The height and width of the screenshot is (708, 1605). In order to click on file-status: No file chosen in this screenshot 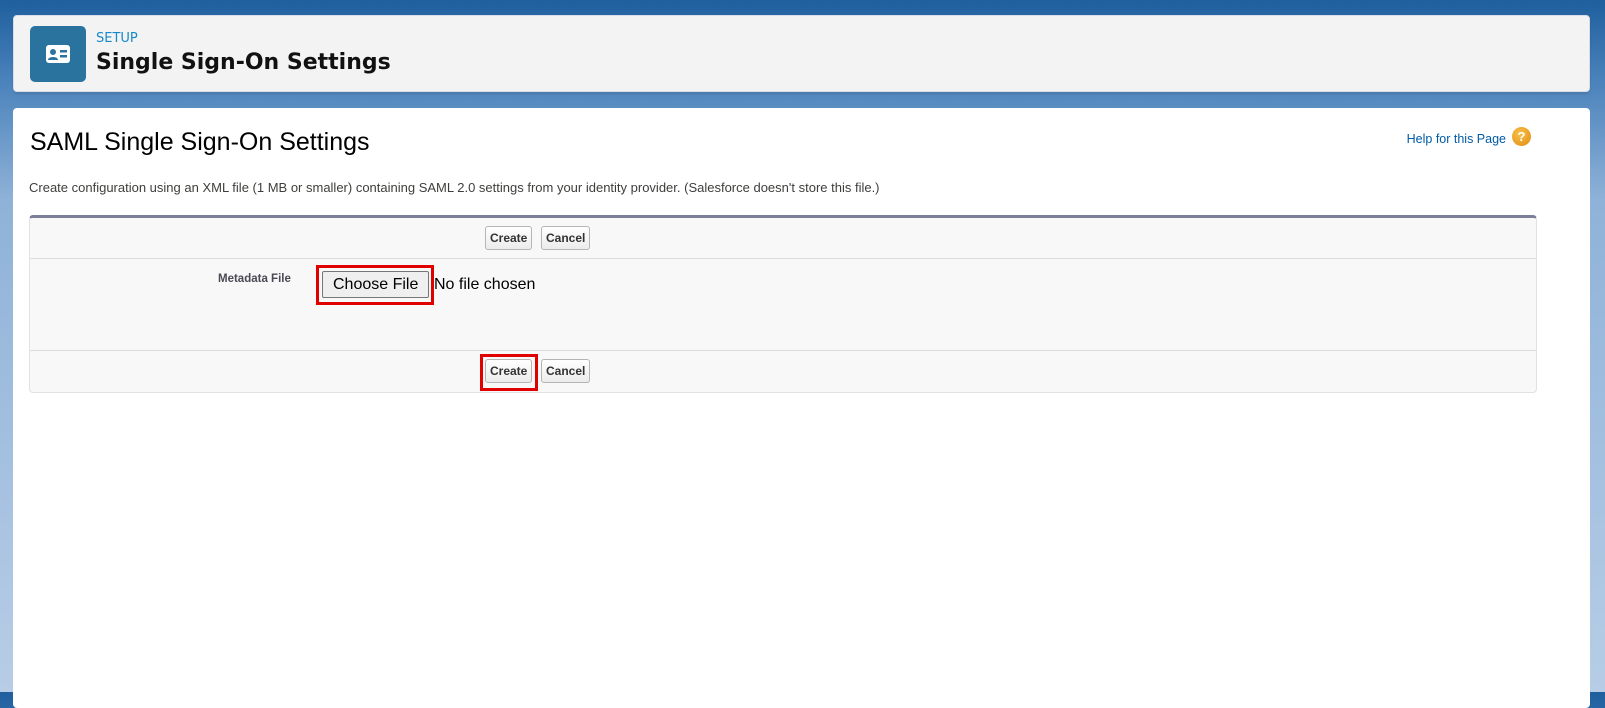, I will do `click(485, 284)`.